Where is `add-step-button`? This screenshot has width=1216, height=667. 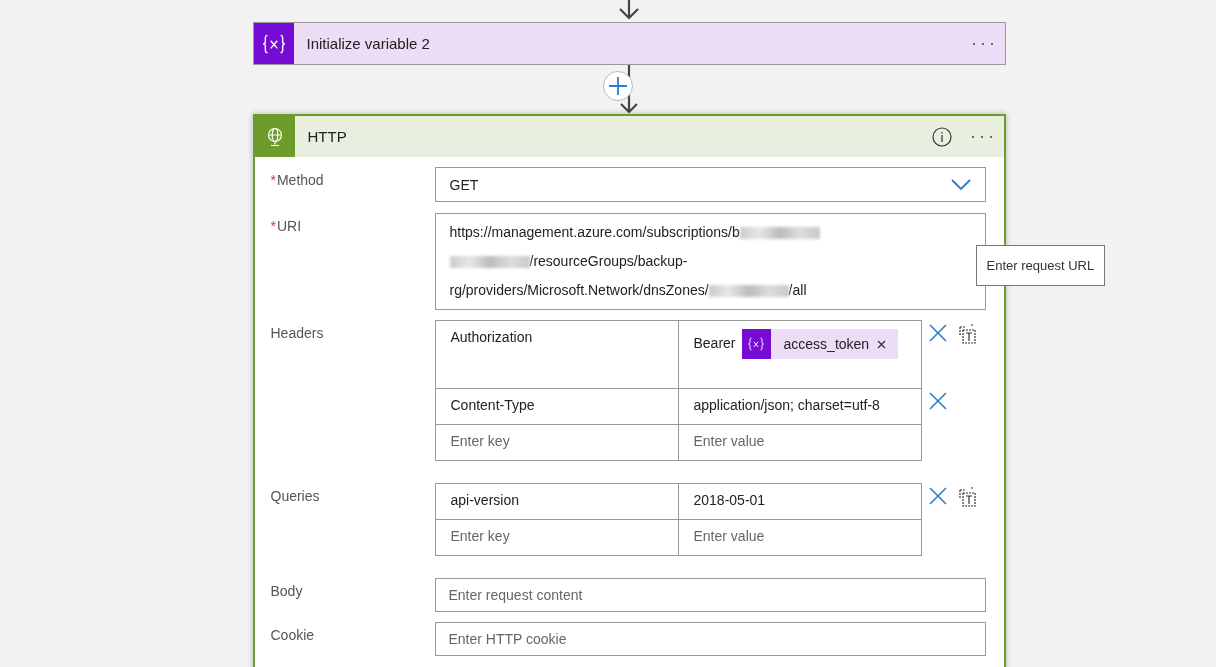 add-step-button is located at coordinates (618, 86).